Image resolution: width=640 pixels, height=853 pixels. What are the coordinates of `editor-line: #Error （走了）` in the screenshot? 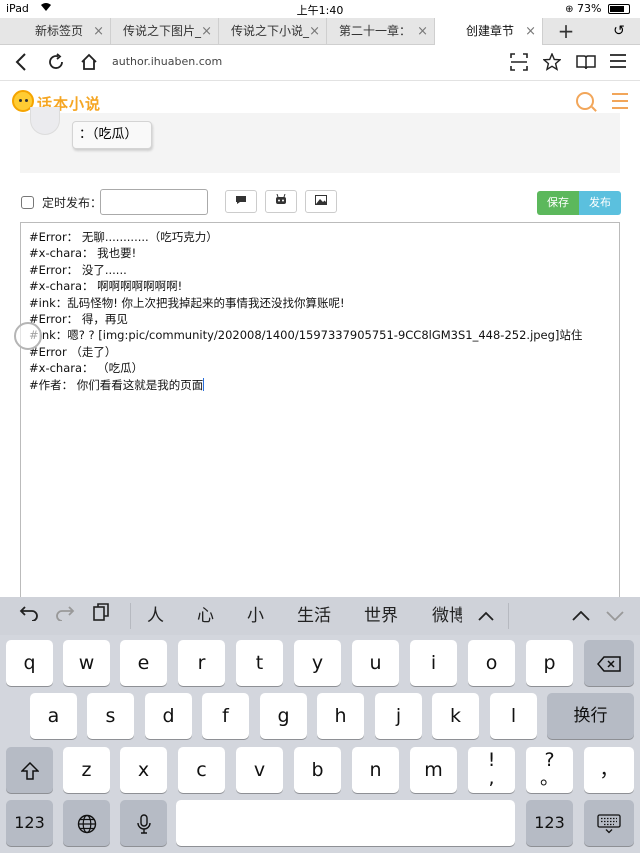 It's located at (73, 351).